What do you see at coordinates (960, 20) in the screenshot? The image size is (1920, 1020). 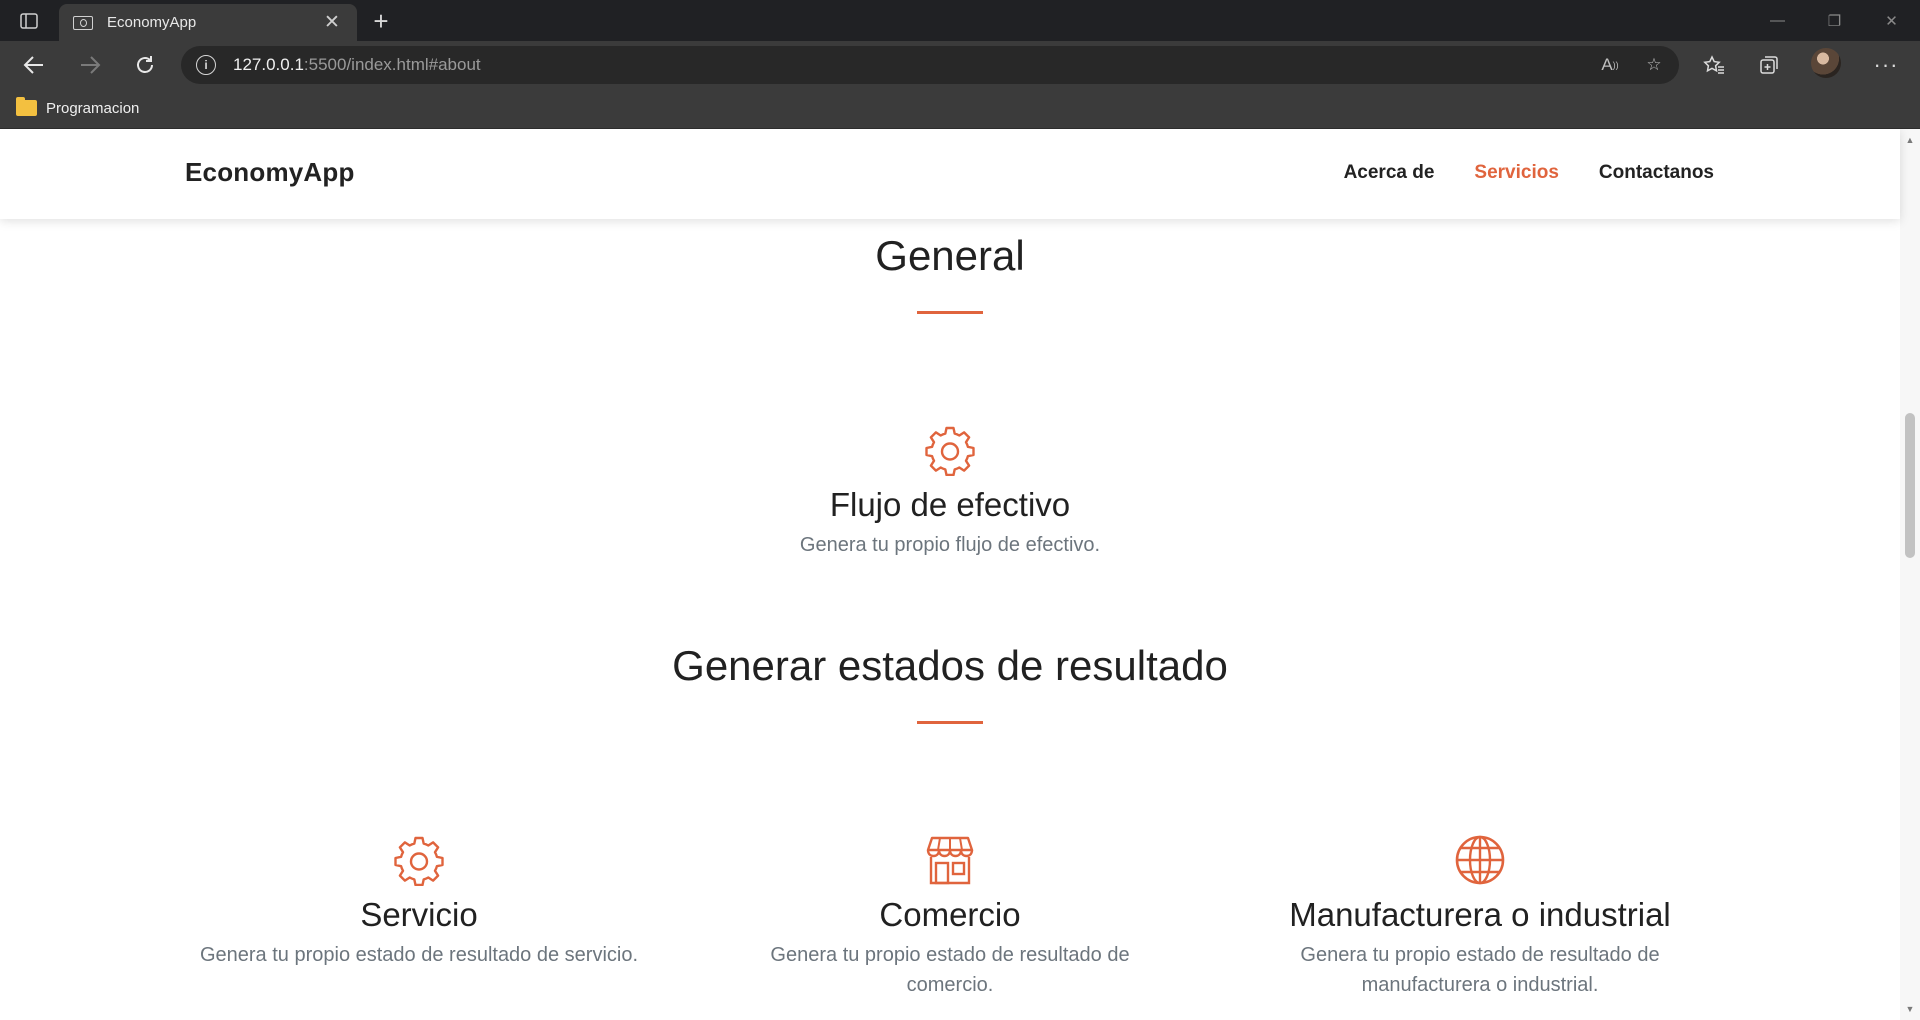 I see `browser-tab-bar: EconomyApp ✕ + — ❐ ✕` at bounding box center [960, 20].